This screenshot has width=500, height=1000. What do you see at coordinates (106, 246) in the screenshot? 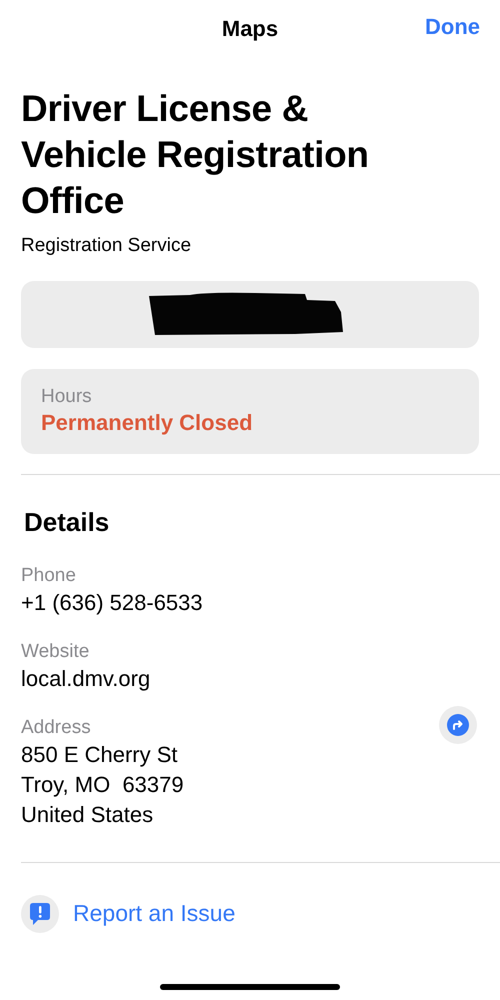
I see `place-category: Registration Service` at bounding box center [106, 246].